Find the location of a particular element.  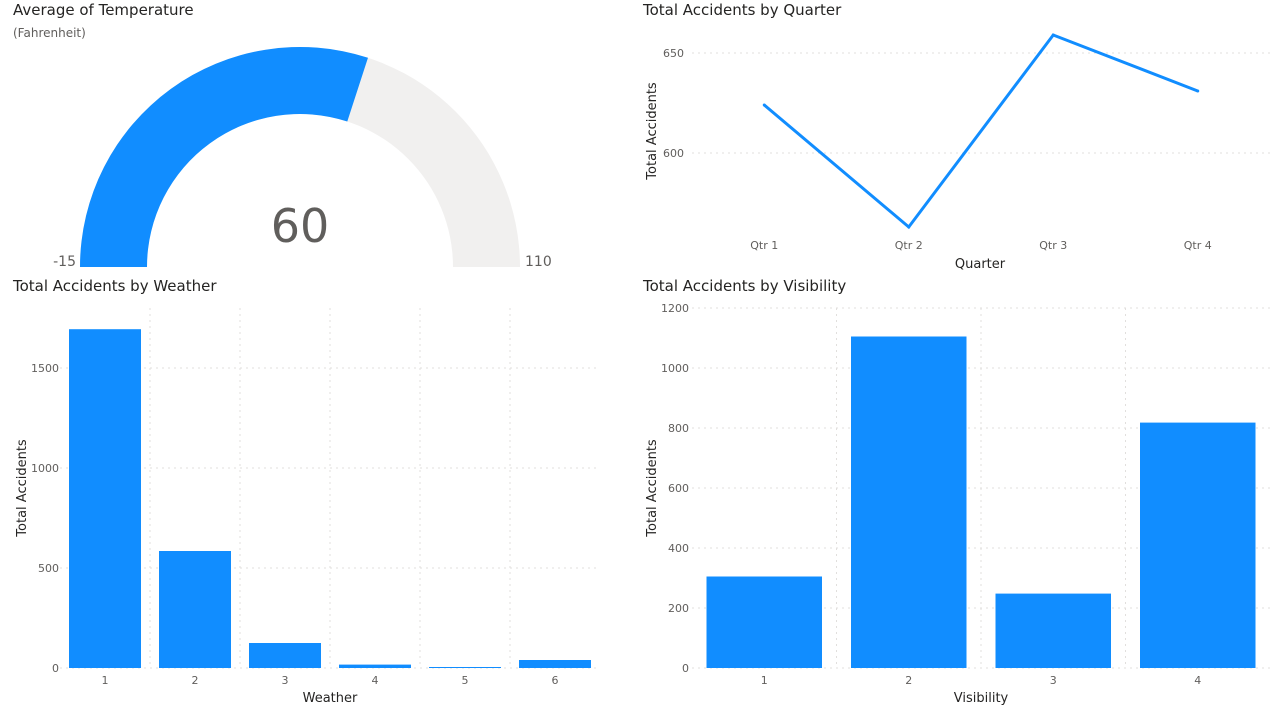

line-series is located at coordinates (981, 131).